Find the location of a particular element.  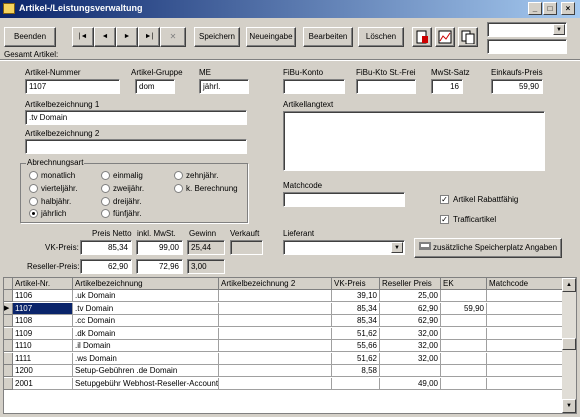

matchcode-field is located at coordinates (344, 199).